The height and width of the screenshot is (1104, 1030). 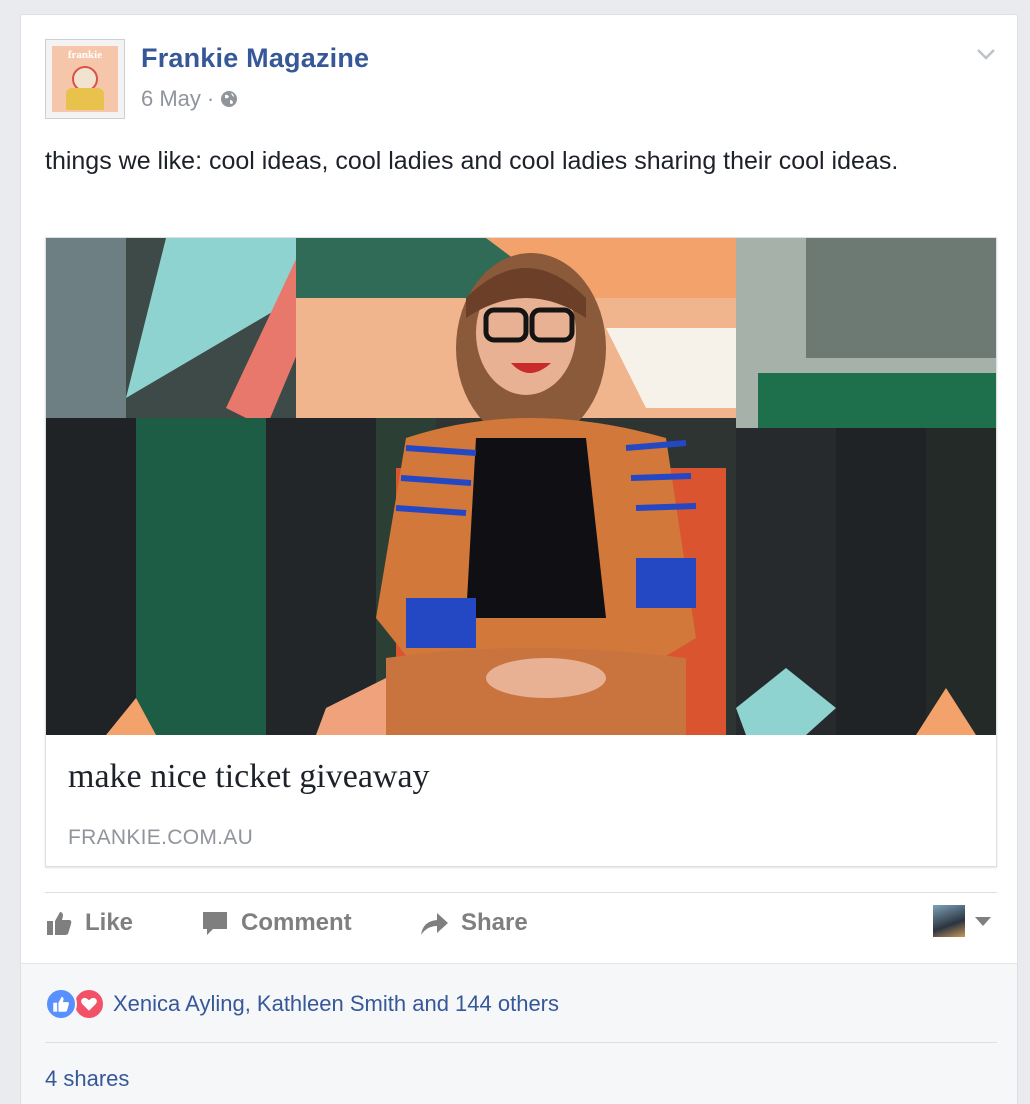 What do you see at coordinates (494, 922) in the screenshot?
I see `share-label: Share` at bounding box center [494, 922].